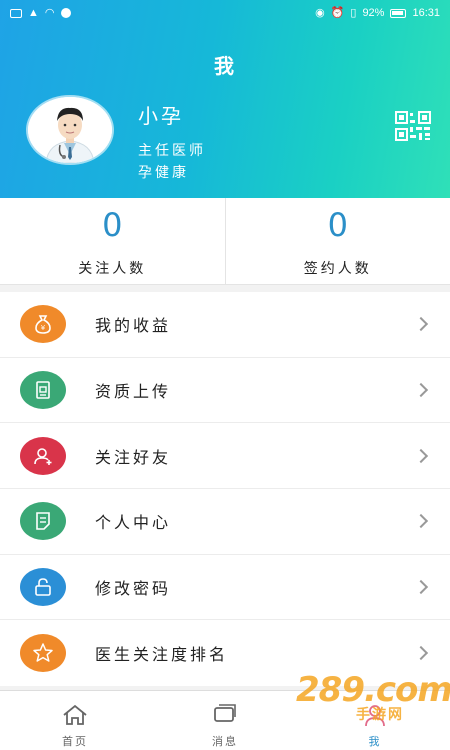 This screenshot has width=450, height=750. Describe the element at coordinates (65, 13) in the screenshot. I see `notification-icon` at that location.